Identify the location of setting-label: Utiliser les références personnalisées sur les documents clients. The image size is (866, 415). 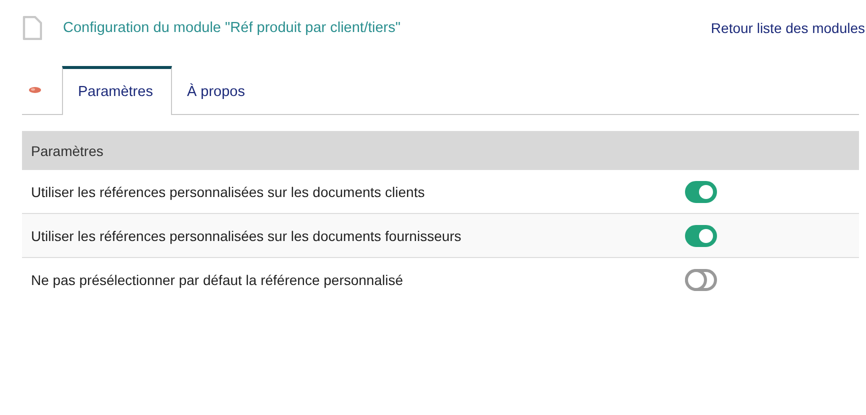
(228, 192).